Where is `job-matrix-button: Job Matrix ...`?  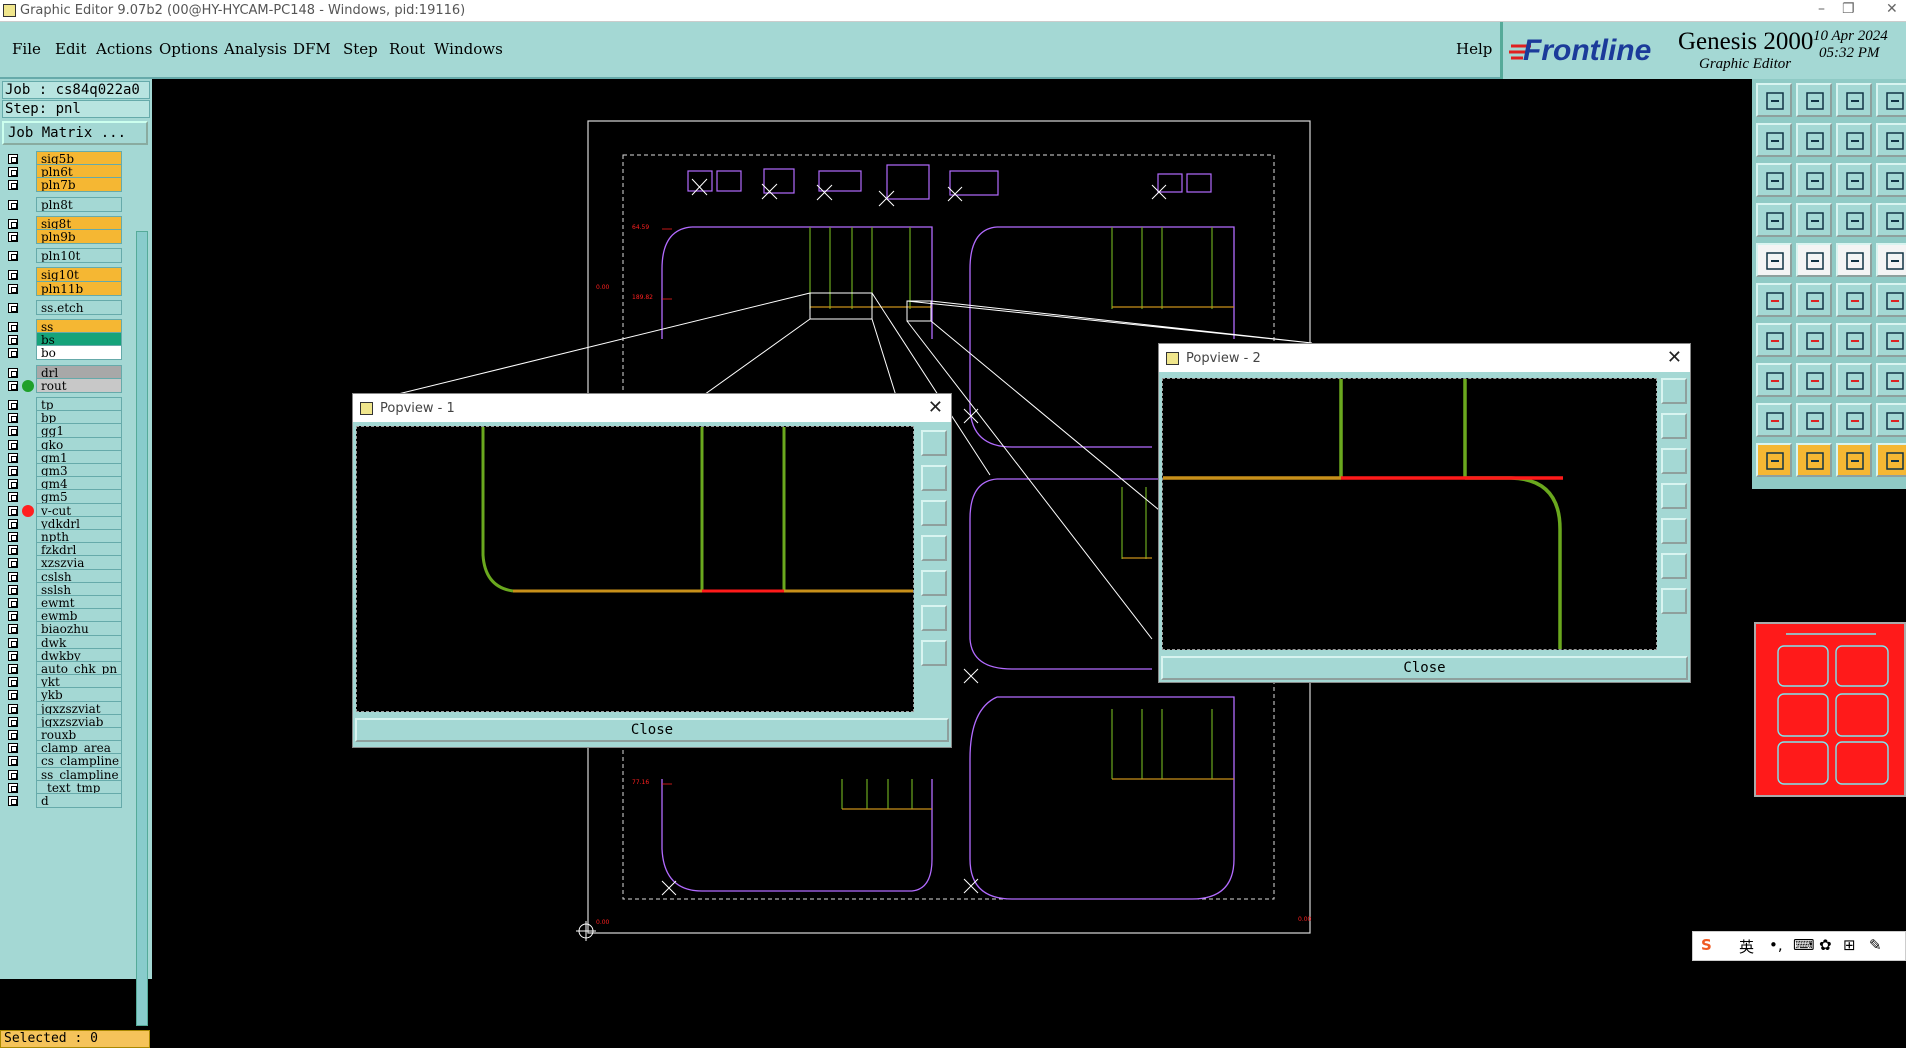
job-matrix-button: Job Matrix ... is located at coordinates (75, 133).